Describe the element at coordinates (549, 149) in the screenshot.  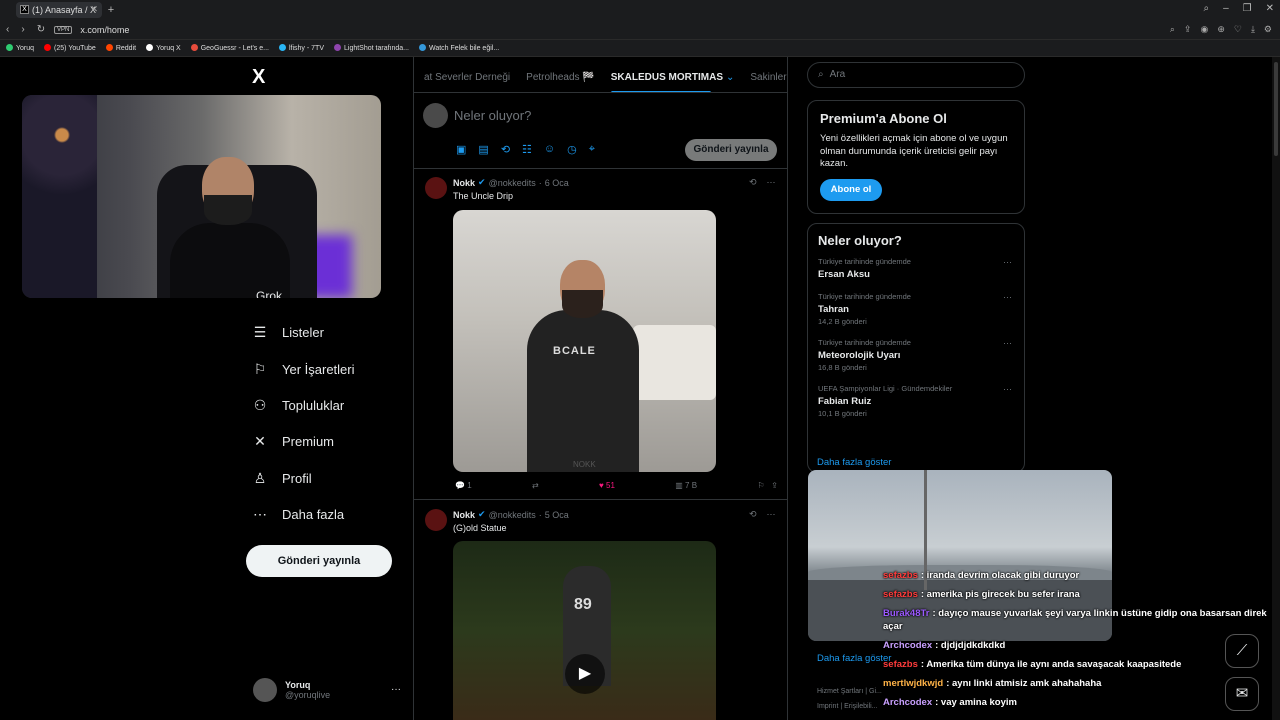
I see `emoji-icon: ☺` at that location.